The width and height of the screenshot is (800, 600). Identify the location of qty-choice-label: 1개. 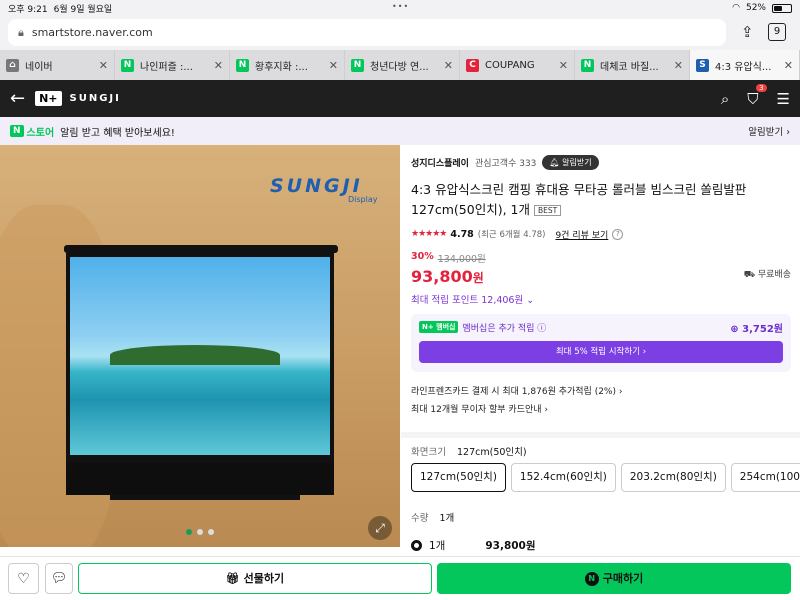
(437, 546).